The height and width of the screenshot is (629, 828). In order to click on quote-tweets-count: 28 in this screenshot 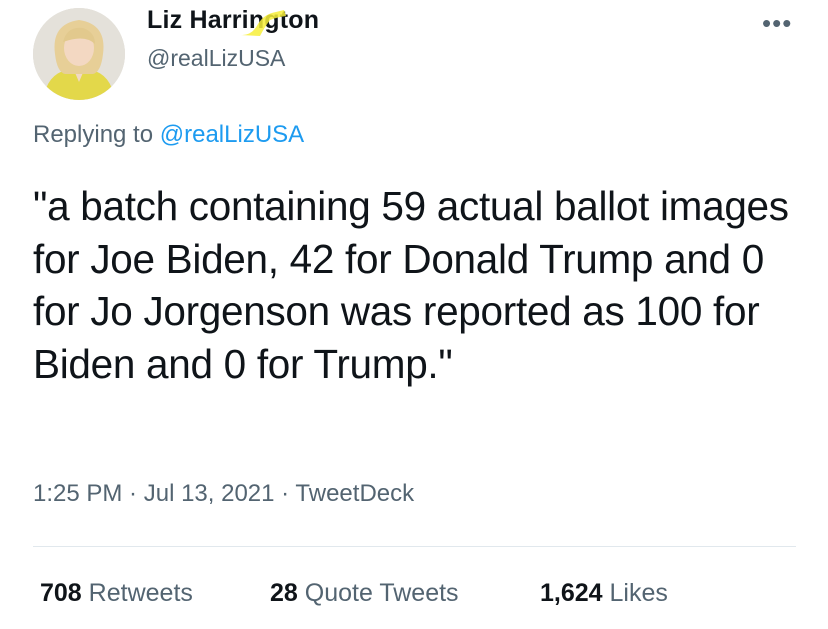, I will do `click(284, 593)`.